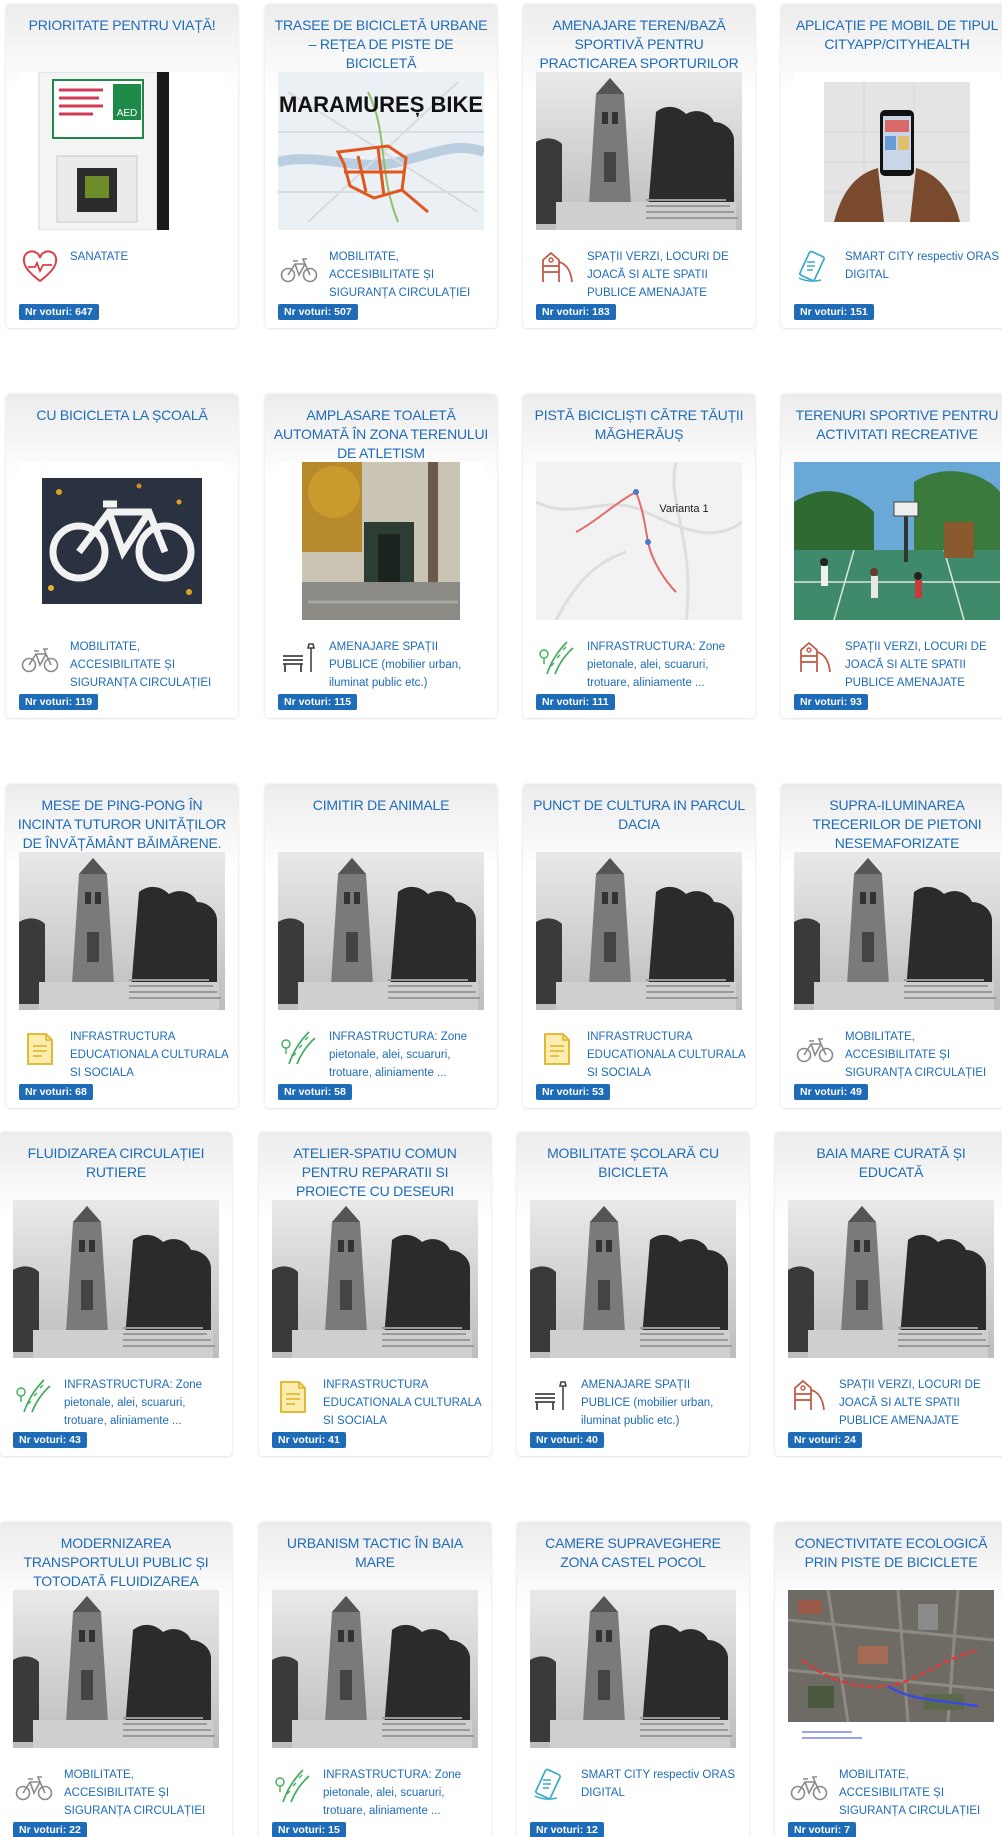 This screenshot has height=1837, width=1002. Describe the element at coordinates (822, 1829) in the screenshot. I see `votes-badge: Nr voturi: 7` at that location.